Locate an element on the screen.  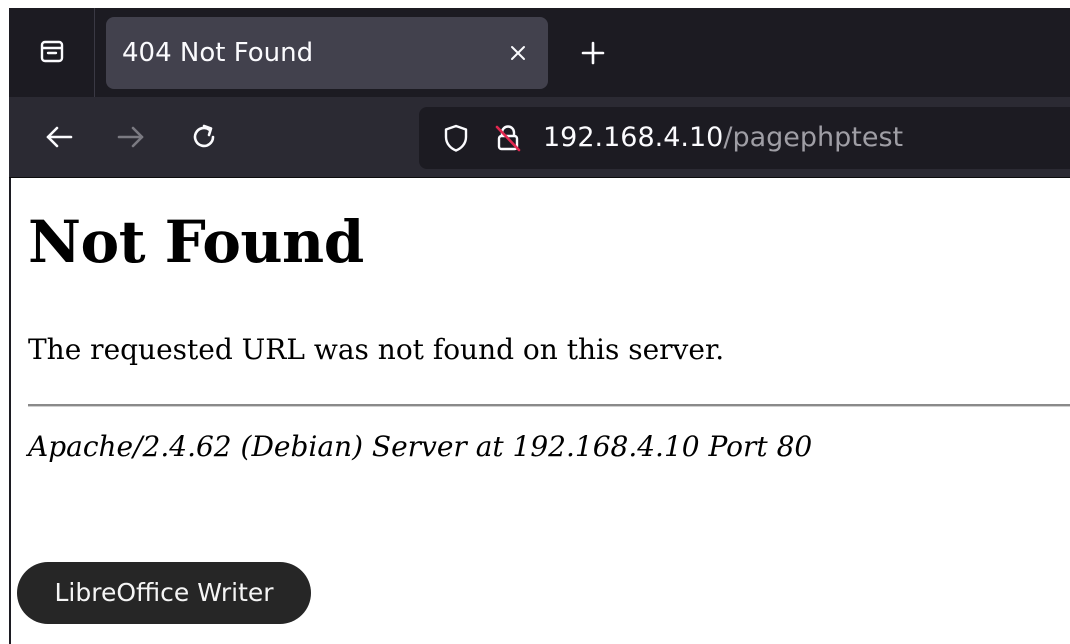
plus-icon is located at coordinates (593, 53).